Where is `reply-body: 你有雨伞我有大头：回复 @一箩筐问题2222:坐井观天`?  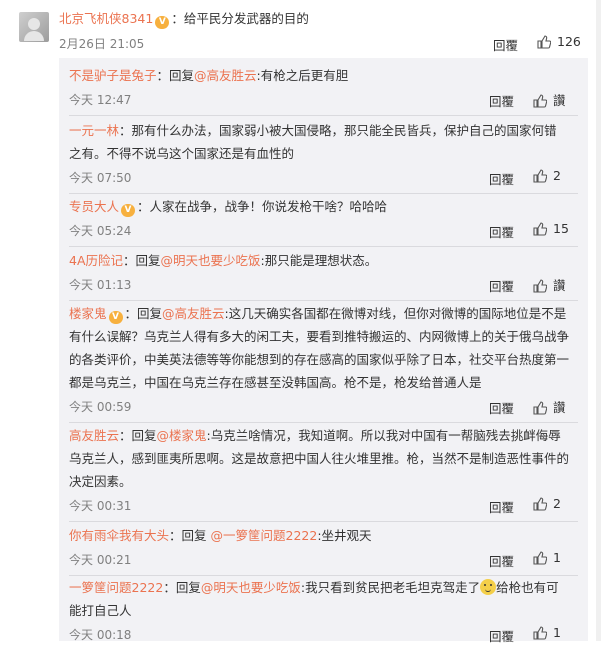
reply-body: 你有雨伞我有大头：回复 @一箩筐问题2222:坐井观天 is located at coordinates (319, 535).